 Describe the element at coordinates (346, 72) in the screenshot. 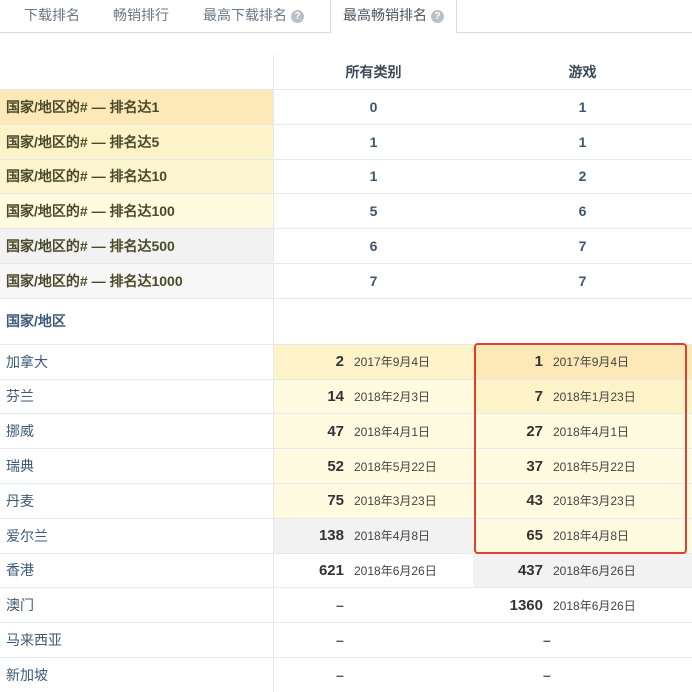

I see `table-header: 所有类别 游戏` at that location.